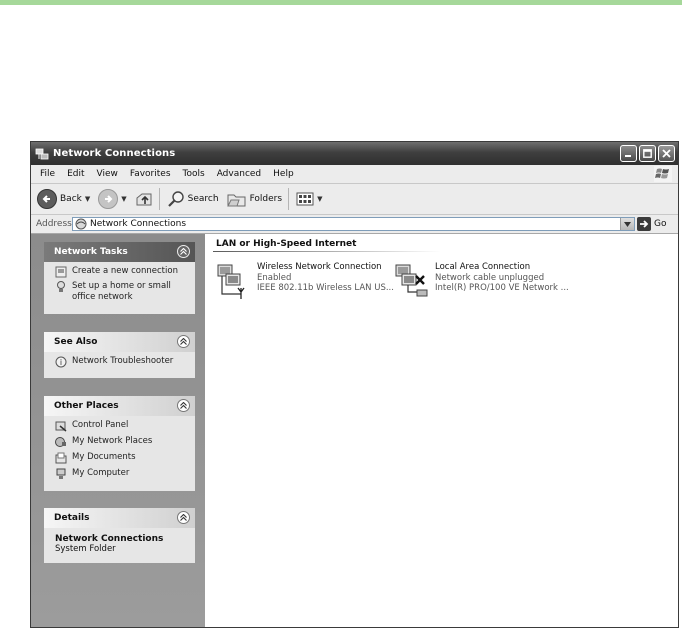 The image size is (682, 629). I want to click on task-label: Set up a home or small office network, so click(121, 291).